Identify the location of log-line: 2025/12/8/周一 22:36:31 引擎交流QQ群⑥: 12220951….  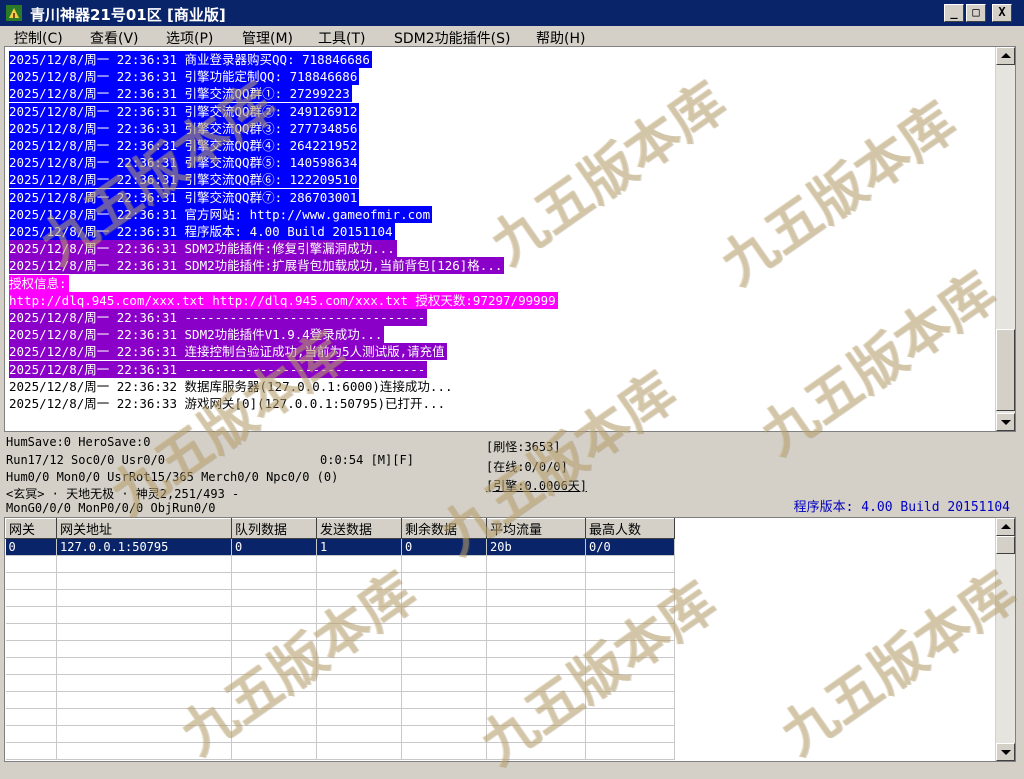
(184, 180).